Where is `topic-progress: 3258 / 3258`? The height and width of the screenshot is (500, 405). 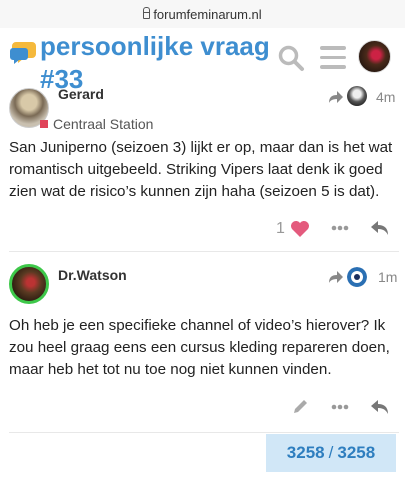
topic-progress: 3258 / 3258 is located at coordinates (331, 453).